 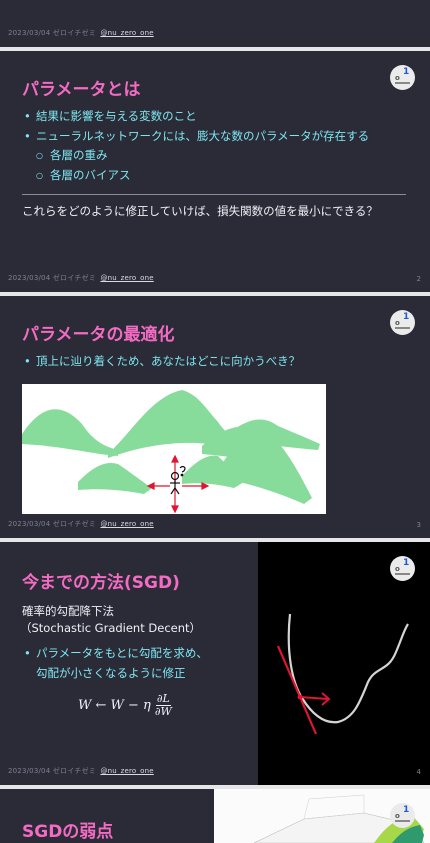 What do you see at coordinates (196, 156) in the screenshot?
I see `sub-bullet-item: 各層の重み` at bounding box center [196, 156].